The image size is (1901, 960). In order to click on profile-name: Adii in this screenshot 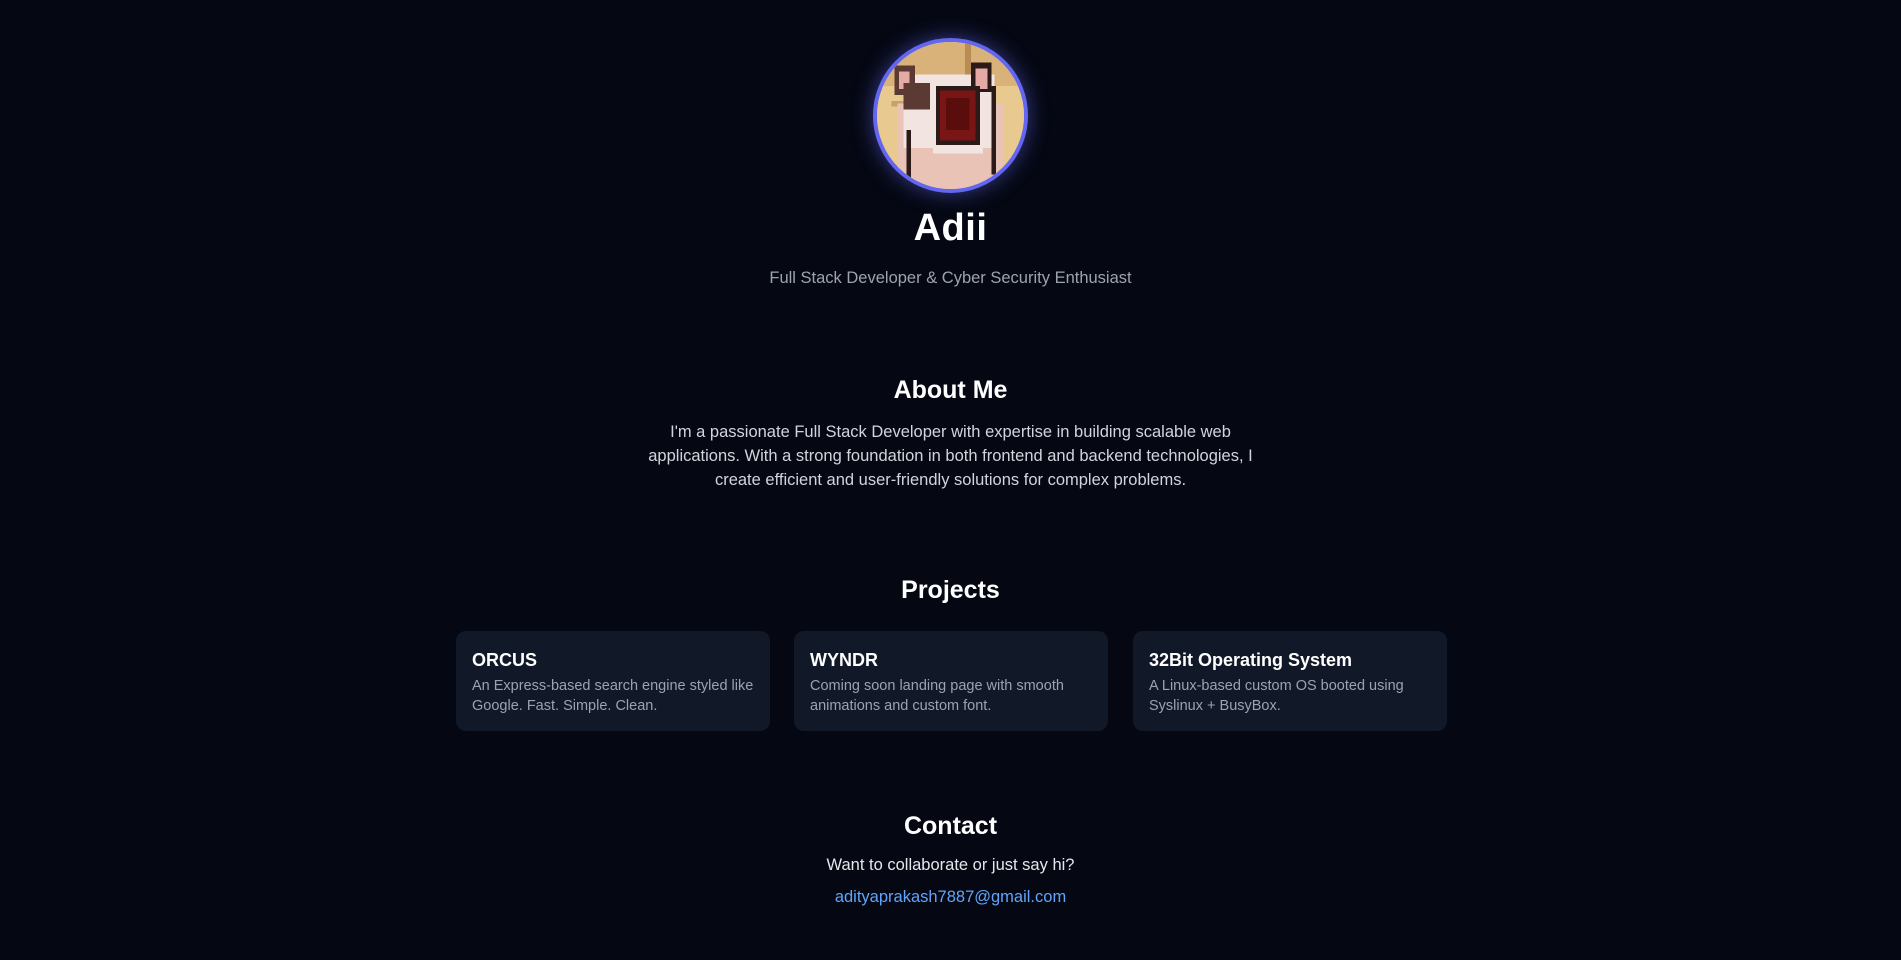, I will do `click(950, 228)`.